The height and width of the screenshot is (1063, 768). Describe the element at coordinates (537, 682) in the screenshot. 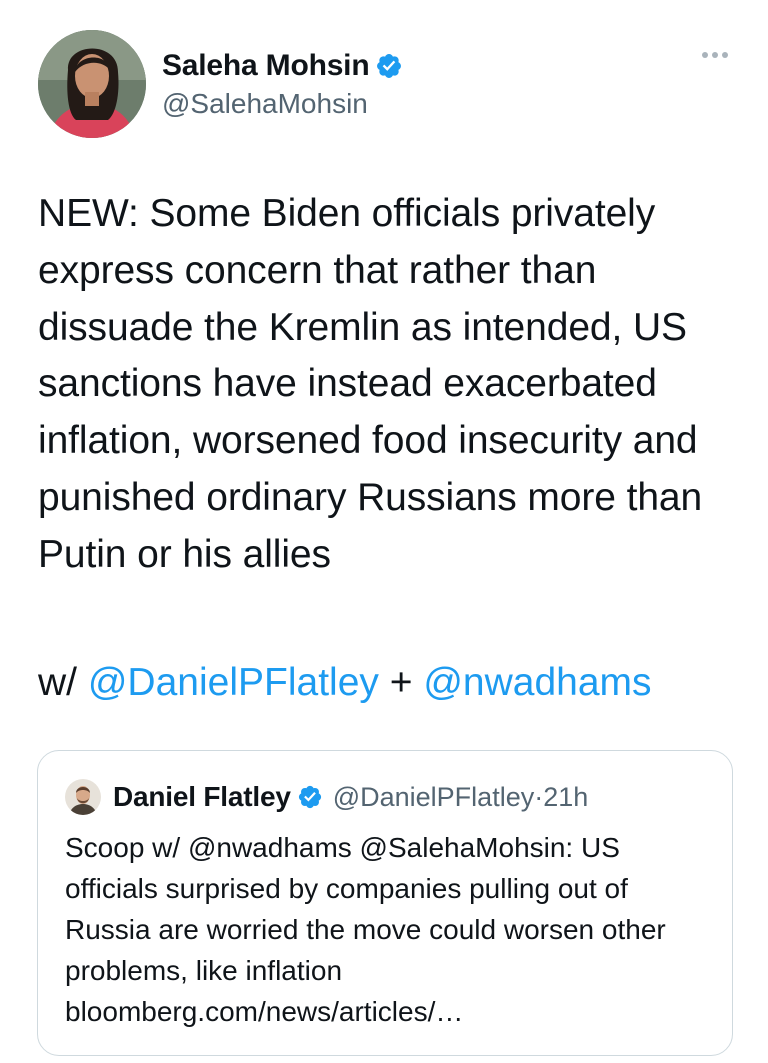

I see `mention-link-nwadhams: @nwadhams` at that location.